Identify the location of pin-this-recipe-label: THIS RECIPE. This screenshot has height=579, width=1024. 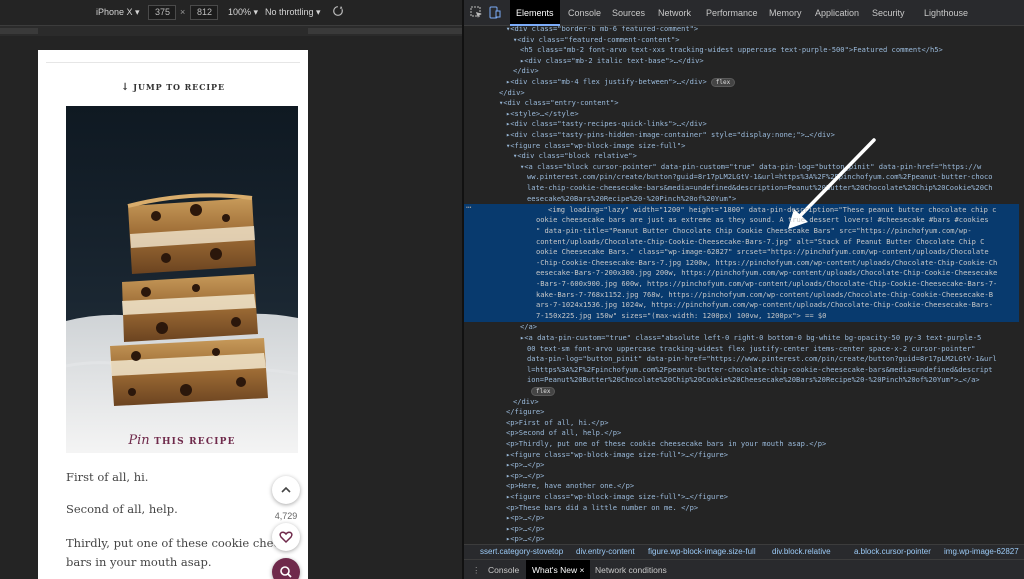
(195, 442).